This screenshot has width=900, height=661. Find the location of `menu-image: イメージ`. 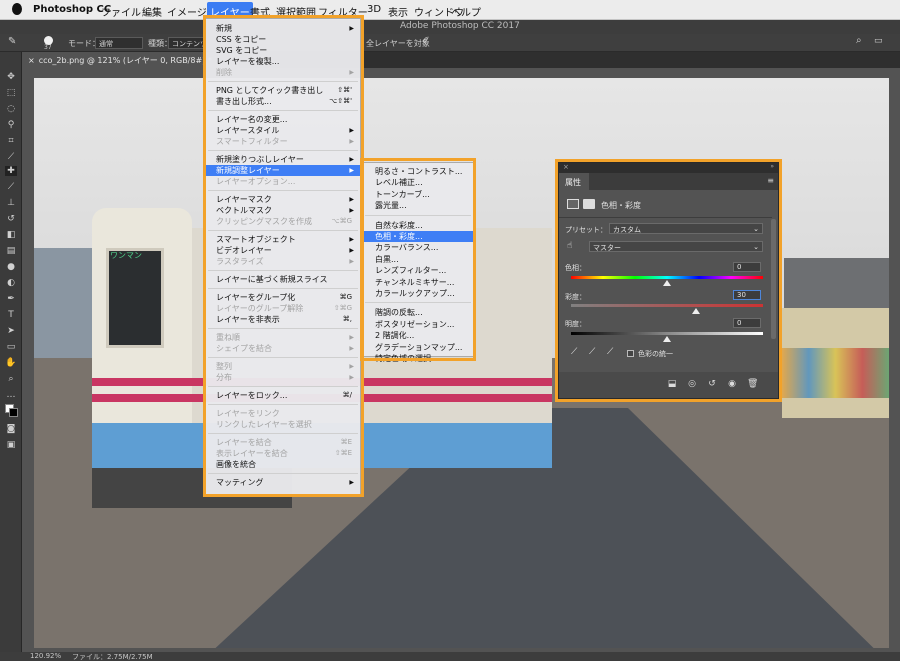

menu-image: イメージ is located at coordinates (187, 11).